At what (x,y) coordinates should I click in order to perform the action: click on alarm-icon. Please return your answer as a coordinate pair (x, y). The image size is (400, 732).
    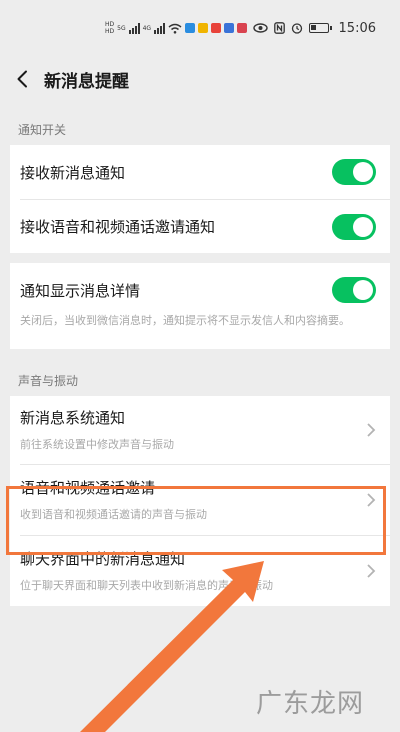
    Looking at the image, I should click on (296, 28).